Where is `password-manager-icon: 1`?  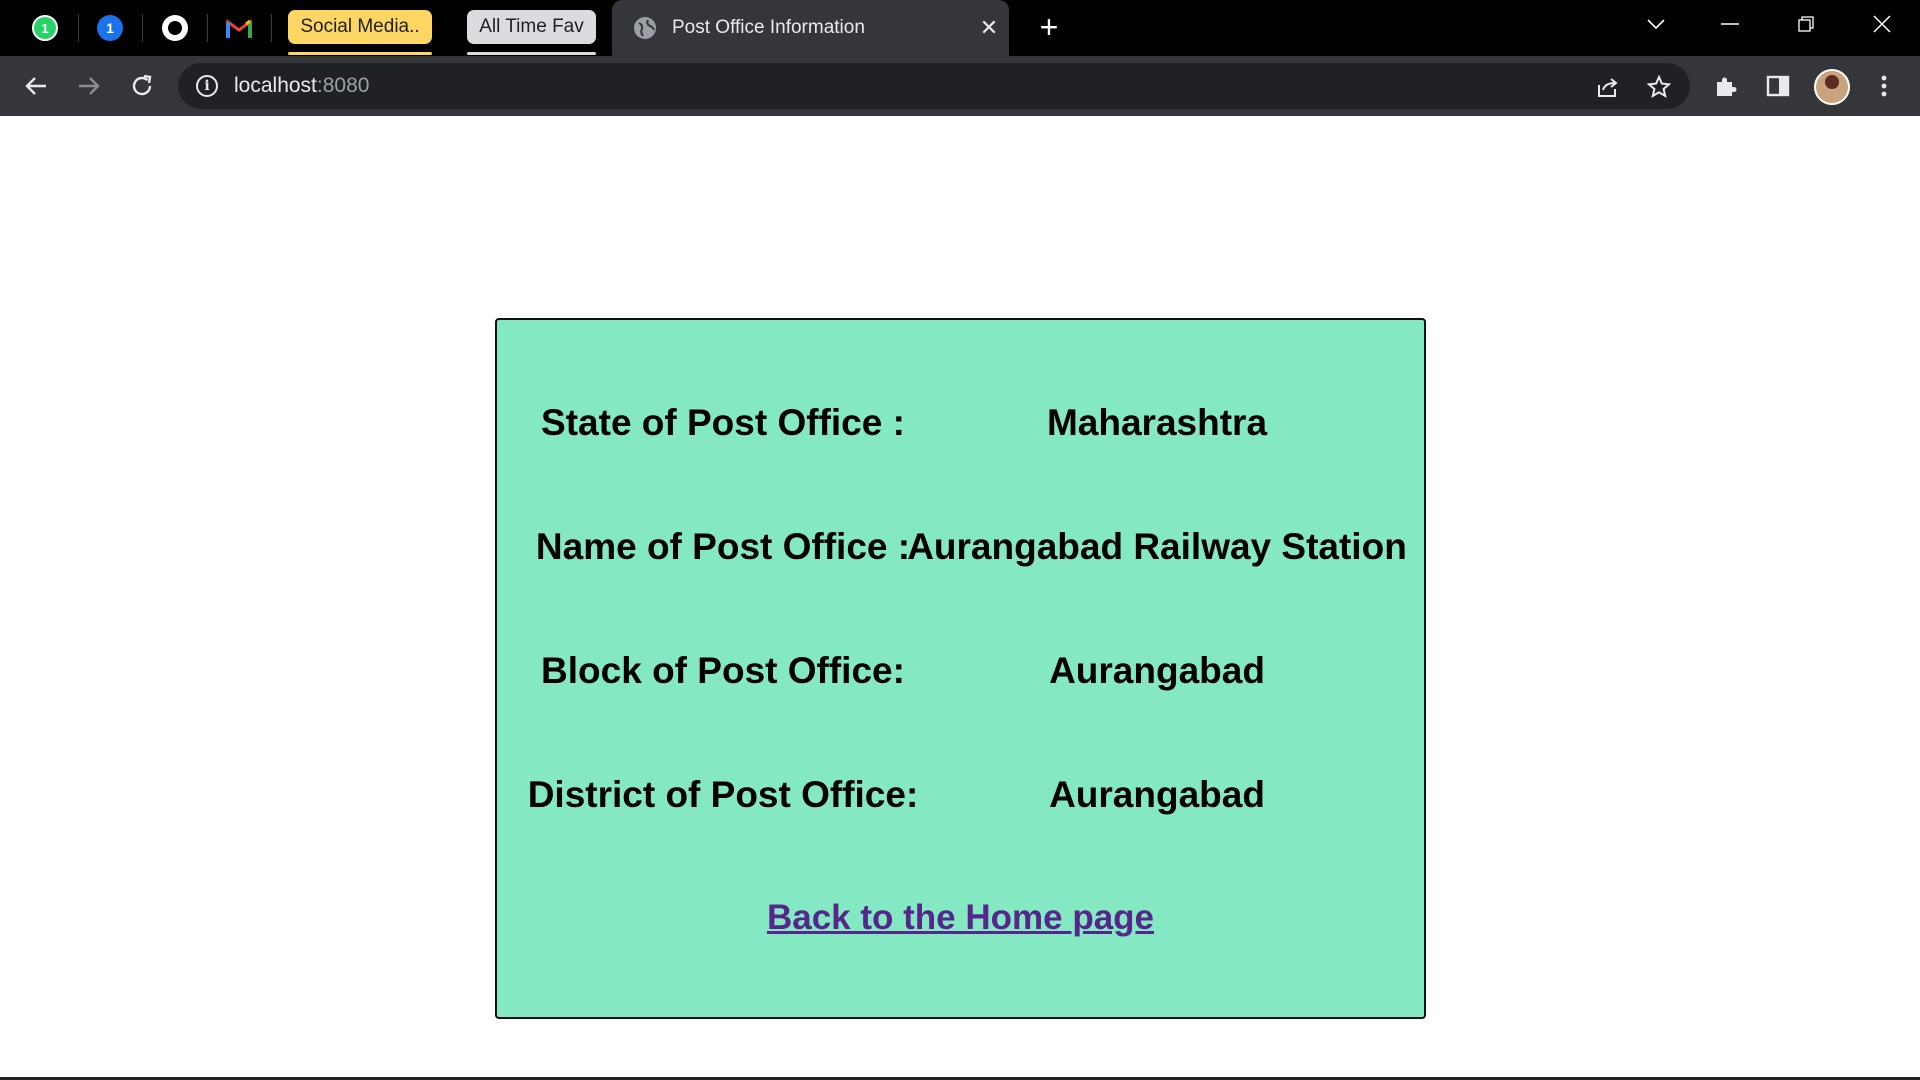 password-manager-icon: 1 is located at coordinates (110, 28).